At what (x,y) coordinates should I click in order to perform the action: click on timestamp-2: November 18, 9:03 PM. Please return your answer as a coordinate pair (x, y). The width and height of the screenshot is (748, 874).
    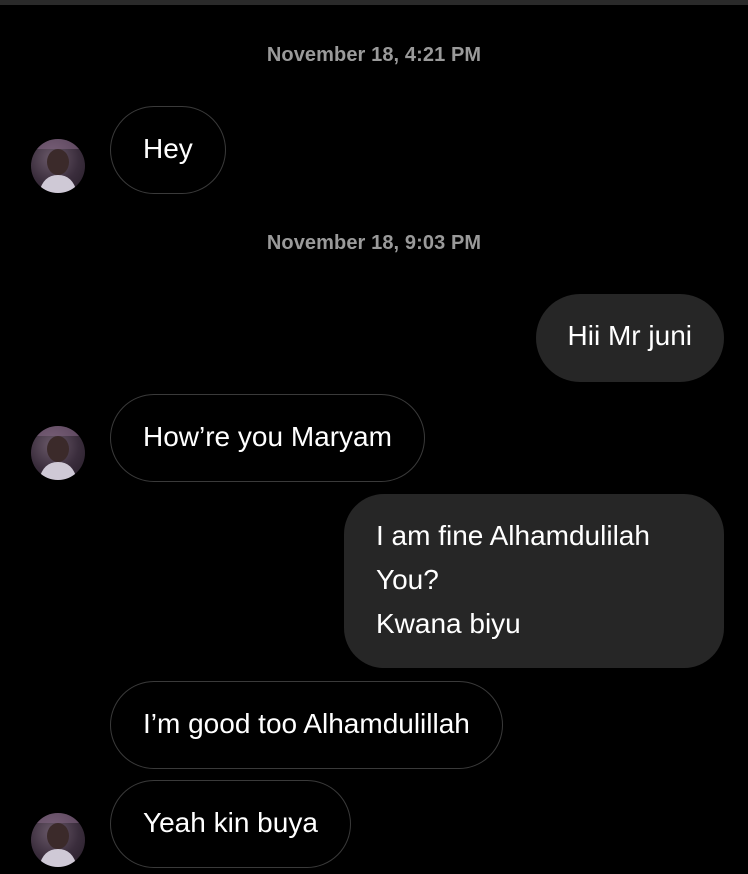
    Looking at the image, I should click on (374, 243).